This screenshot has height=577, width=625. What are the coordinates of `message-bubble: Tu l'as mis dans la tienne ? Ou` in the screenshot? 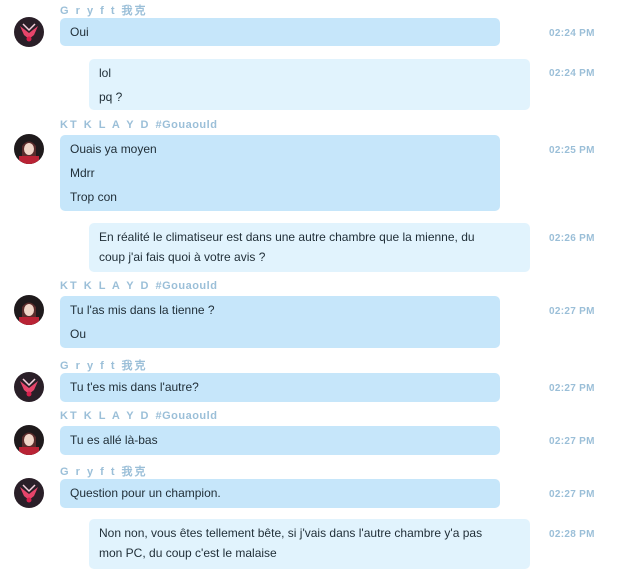 It's located at (280, 322).